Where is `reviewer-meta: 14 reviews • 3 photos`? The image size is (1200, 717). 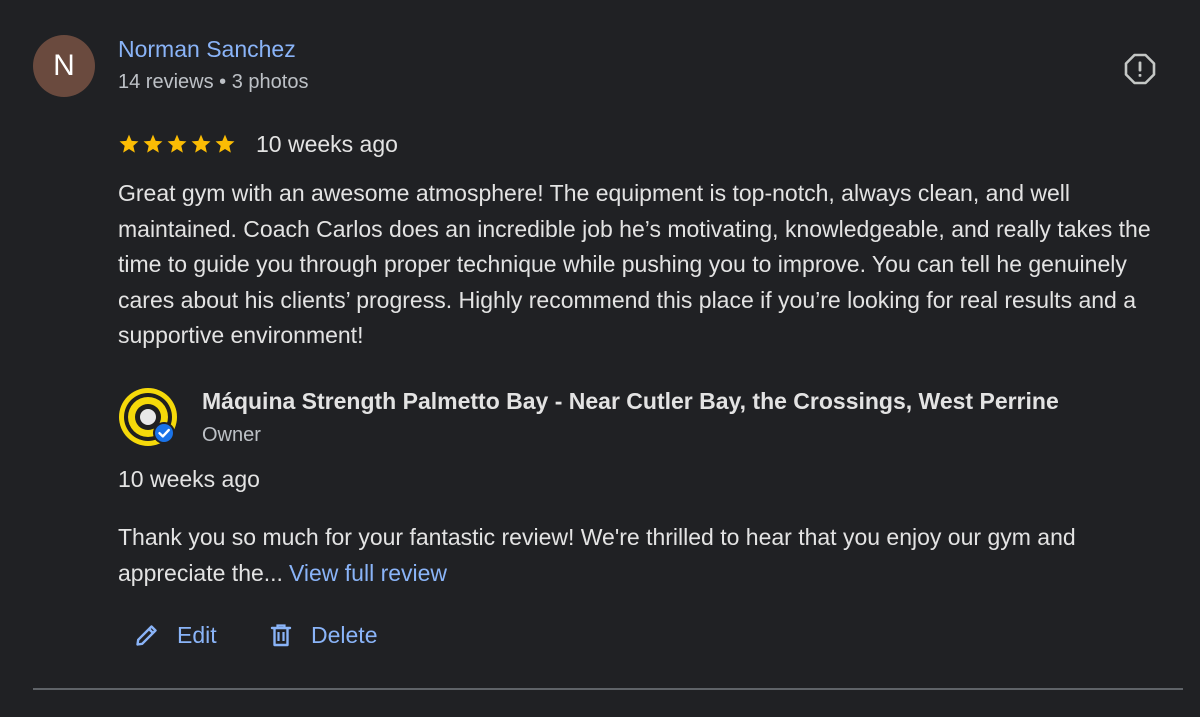
reviewer-meta: 14 reviews • 3 photos is located at coordinates (213, 82).